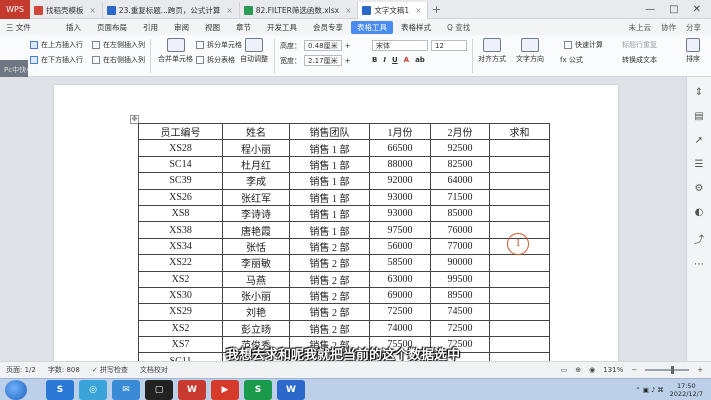  Describe the element at coordinates (256, 312) in the screenshot. I see `table-cell: 刘艳` at that location.